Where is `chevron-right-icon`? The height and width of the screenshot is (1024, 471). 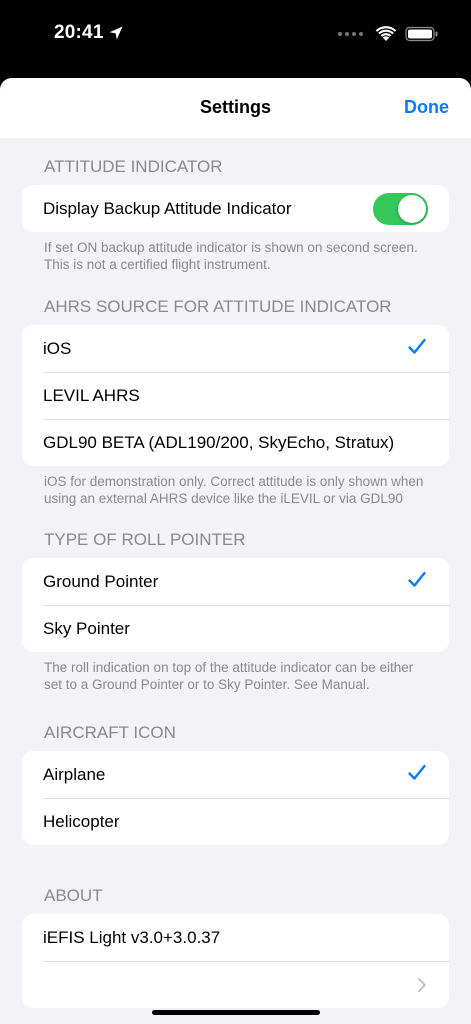
chevron-right-icon is located at coordinates (422, 985).